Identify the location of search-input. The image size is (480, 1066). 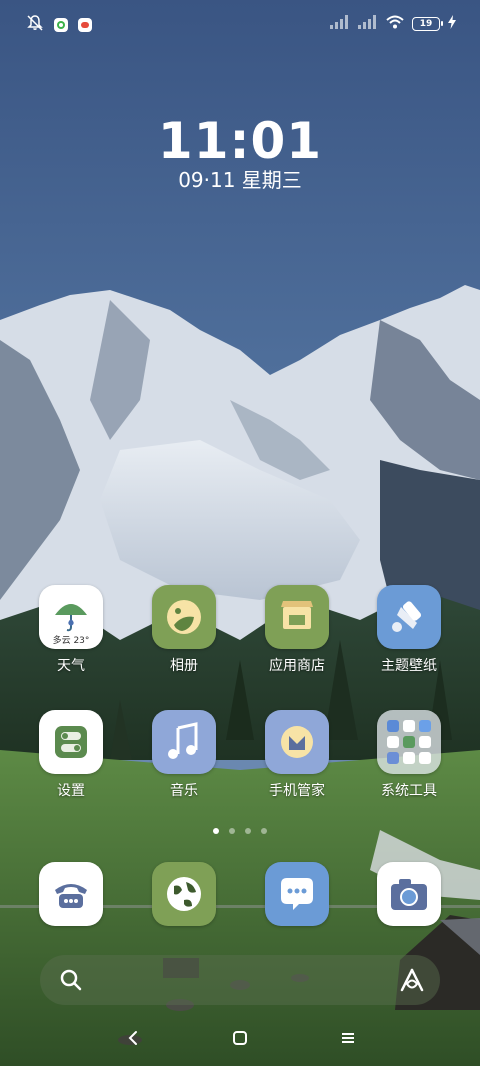
(240, 980).